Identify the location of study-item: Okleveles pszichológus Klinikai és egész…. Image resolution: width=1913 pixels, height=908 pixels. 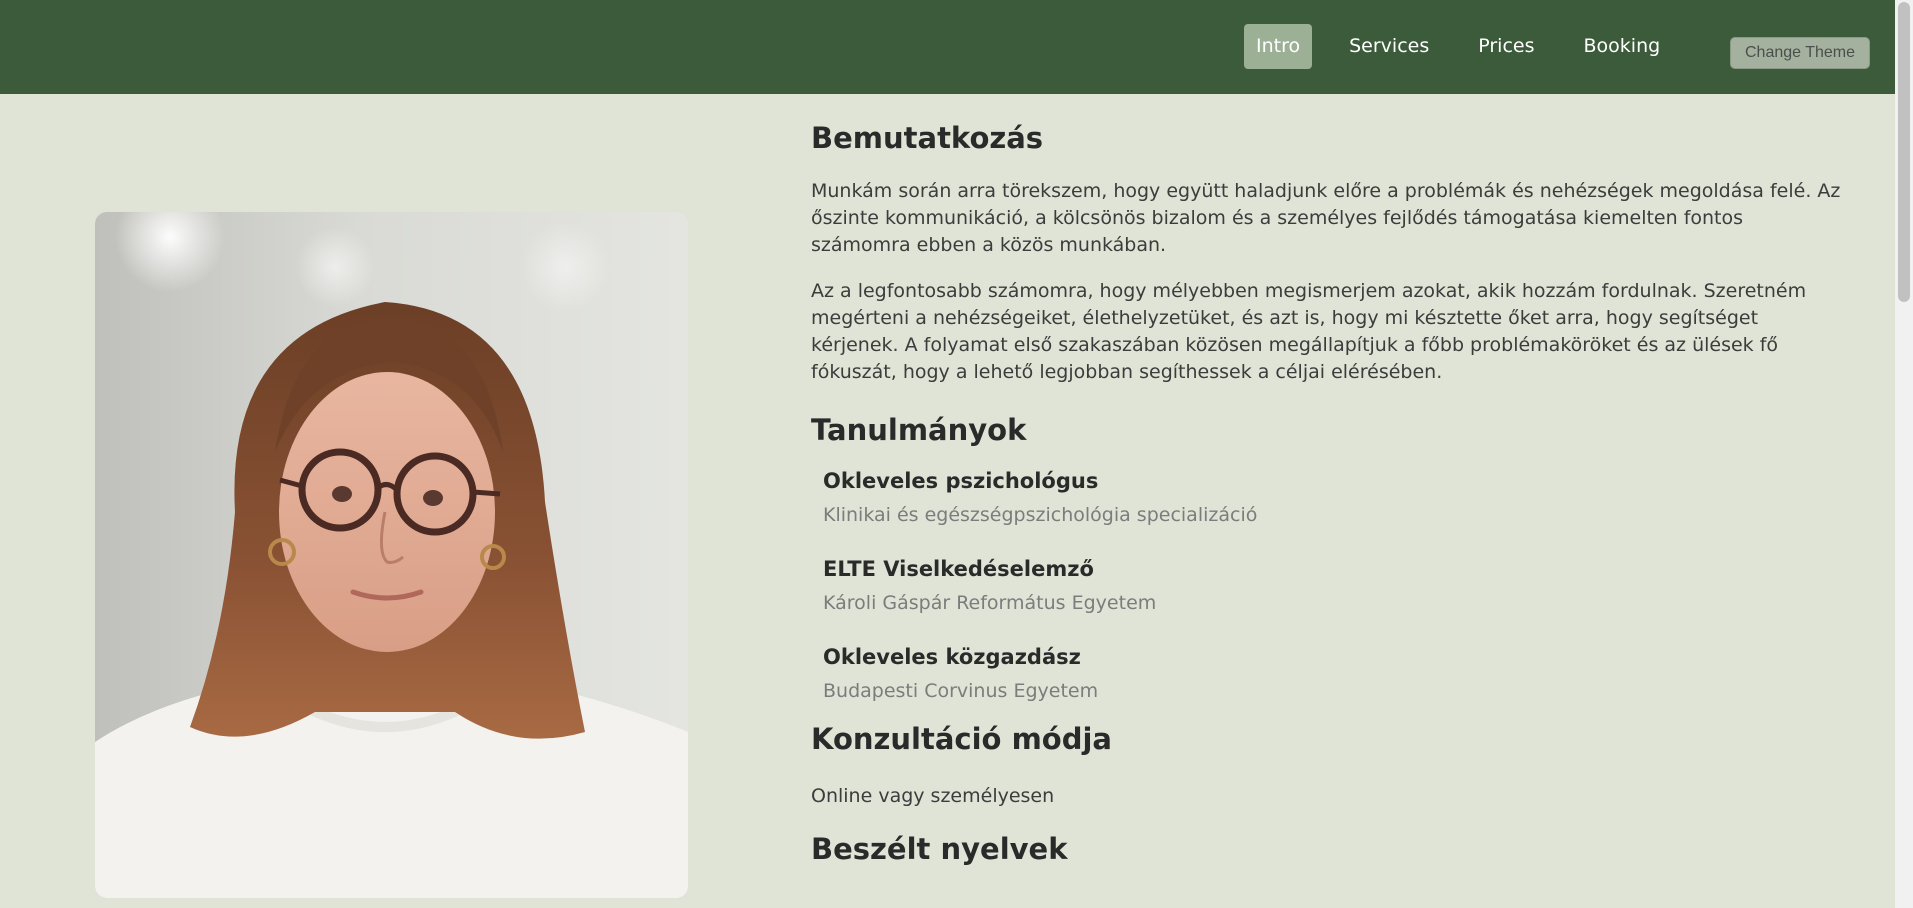
(1326, 498).